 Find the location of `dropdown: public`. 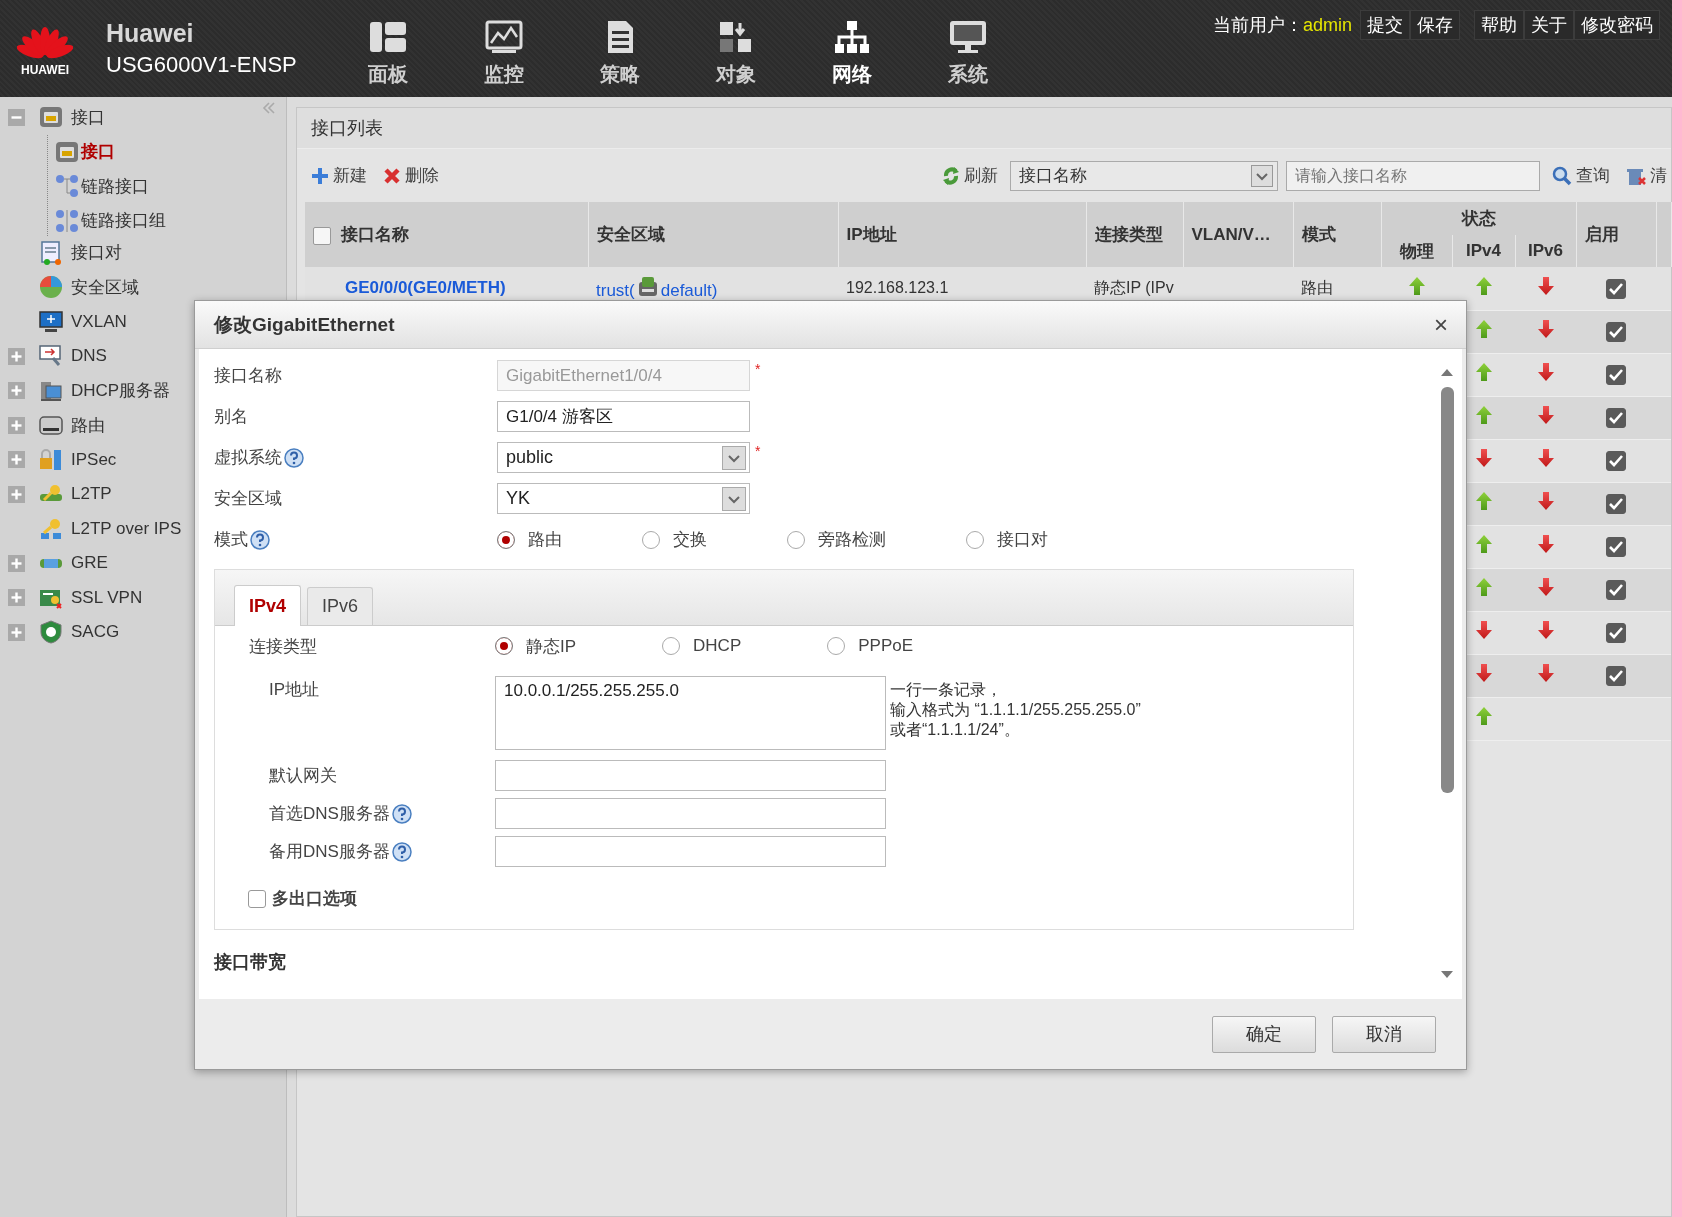

dropdown: public is located at coordinates (623, 457).